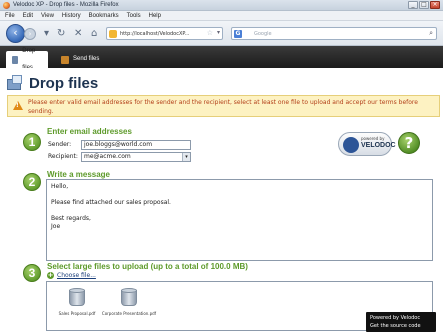  I want to click on menu-help: Help, so click(155, 16).